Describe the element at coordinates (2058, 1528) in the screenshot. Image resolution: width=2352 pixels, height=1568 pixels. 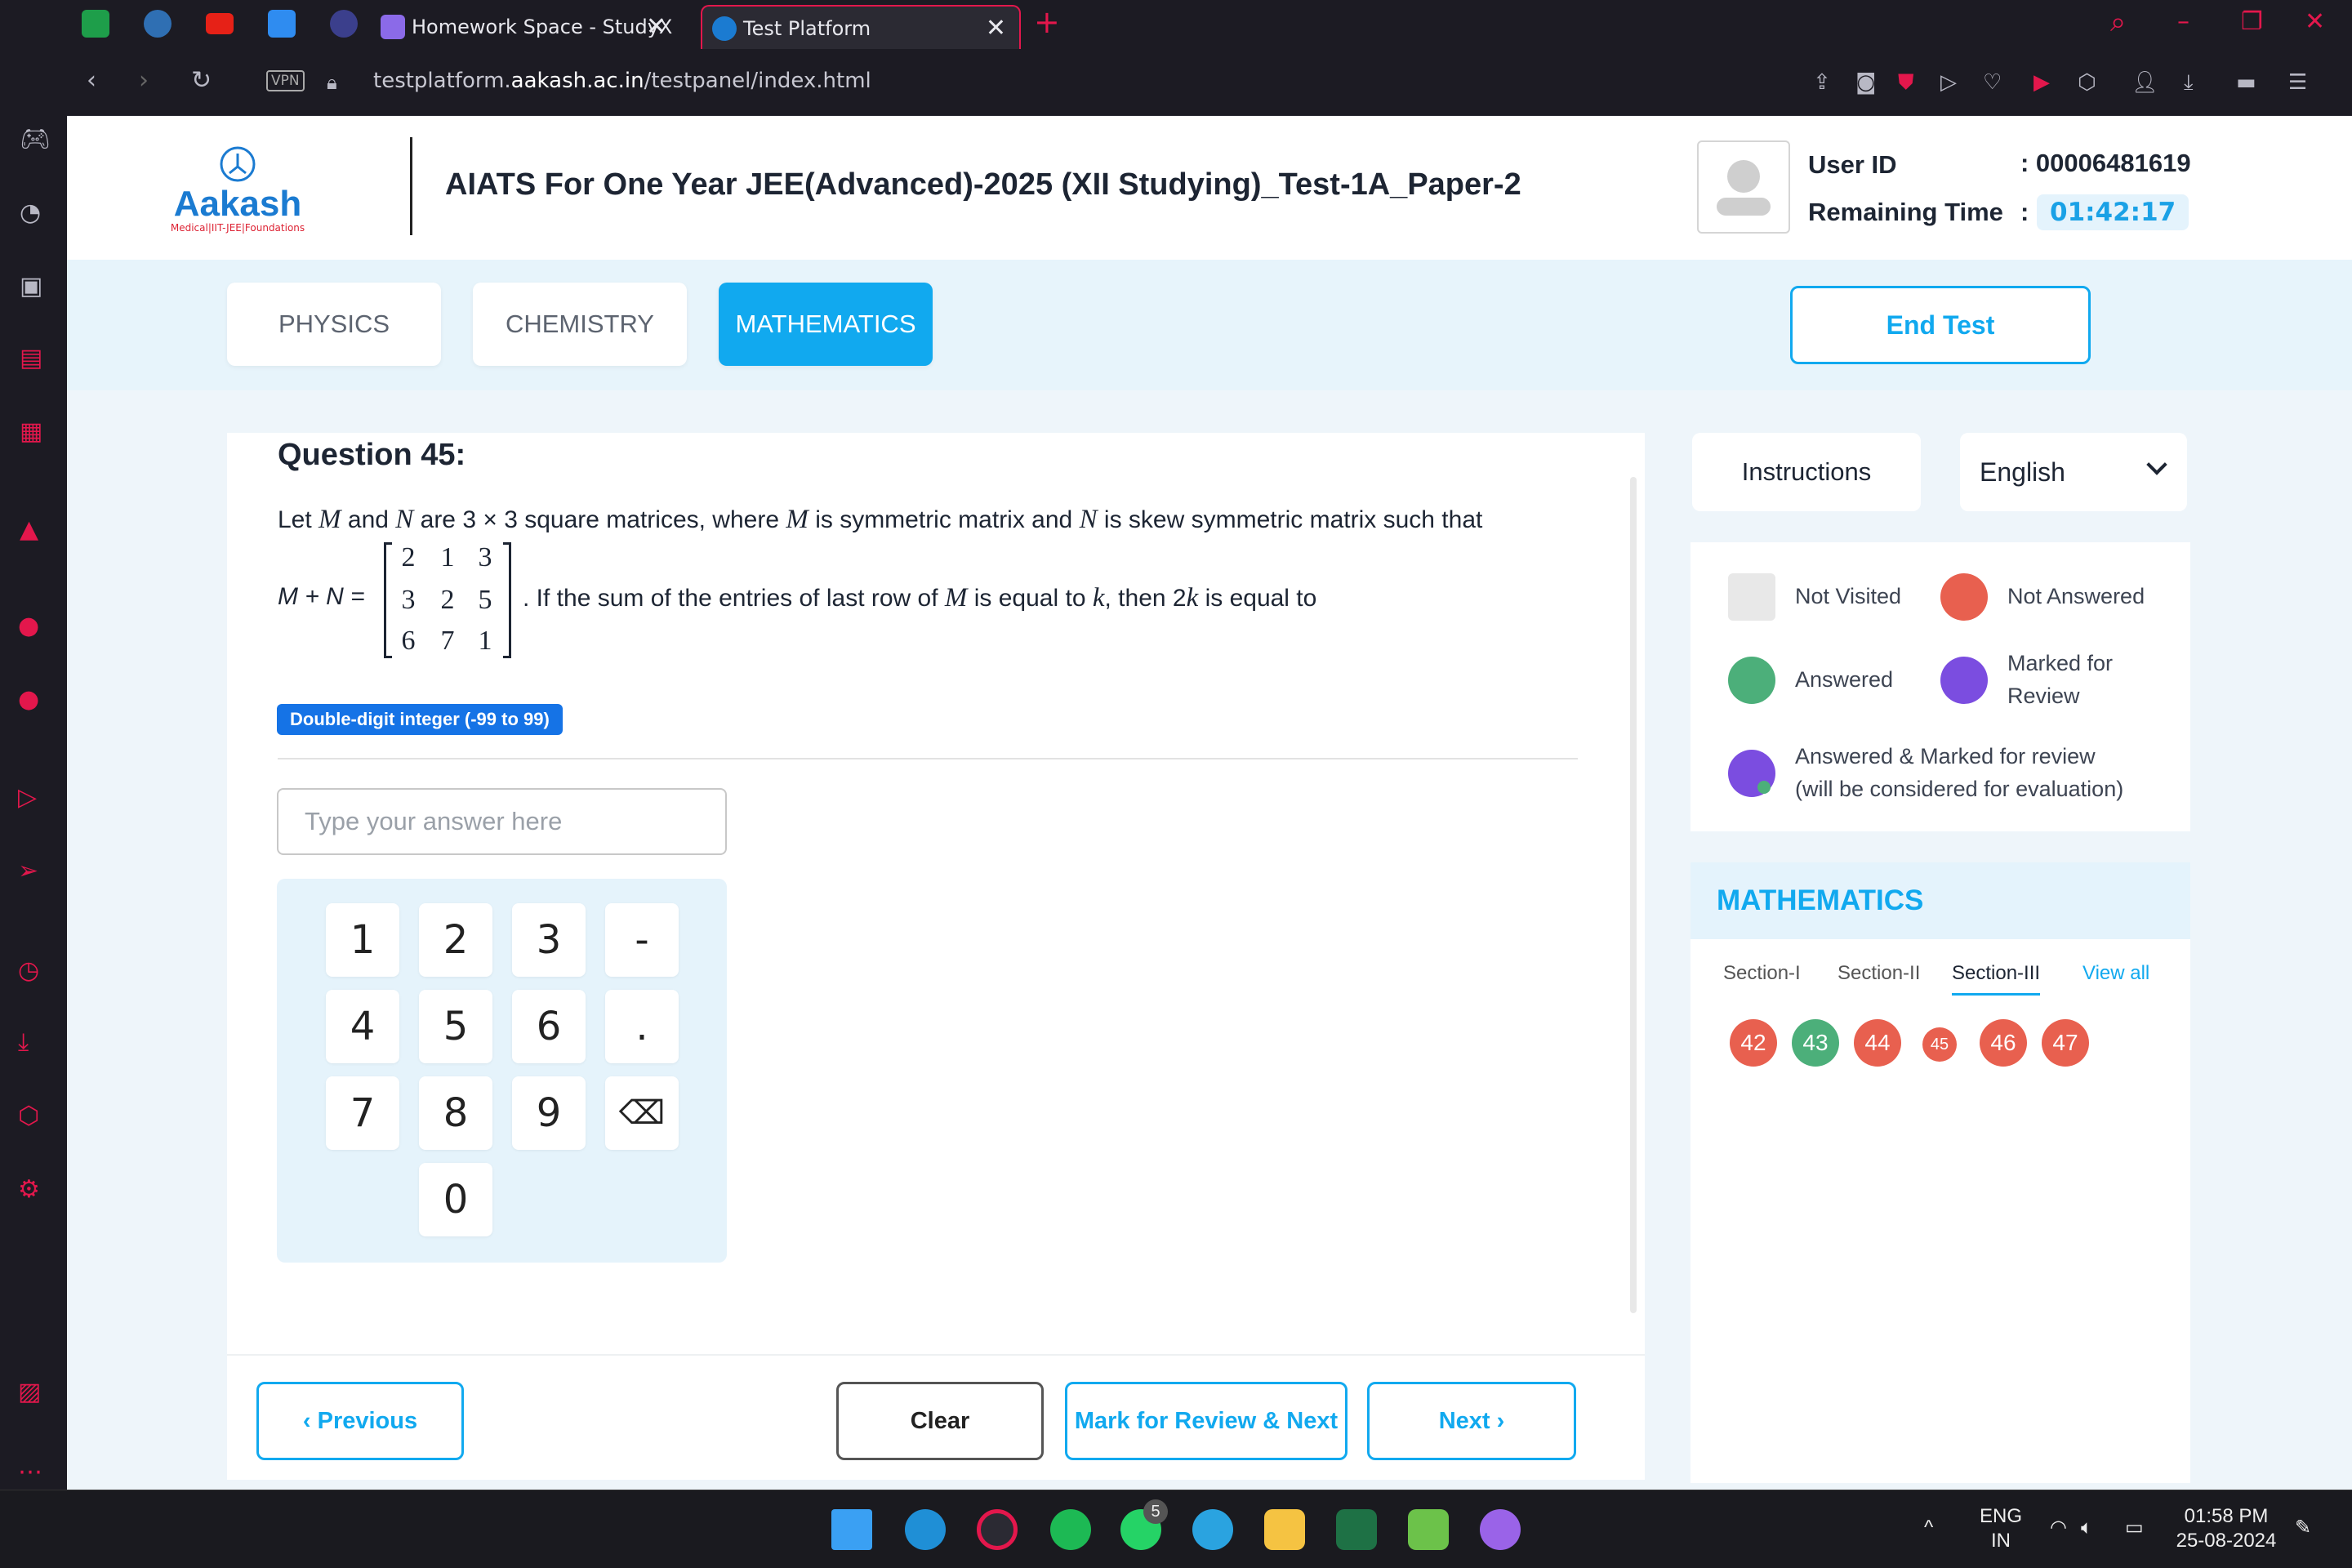
I see `wifi-icon: ◠` at that location.